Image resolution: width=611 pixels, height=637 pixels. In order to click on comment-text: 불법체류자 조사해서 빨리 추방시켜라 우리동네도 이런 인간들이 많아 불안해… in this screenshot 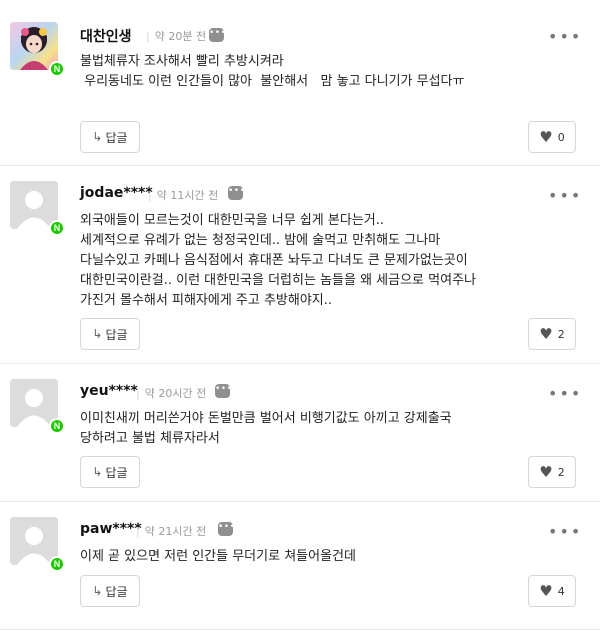, I will do `click(272, 71)`.